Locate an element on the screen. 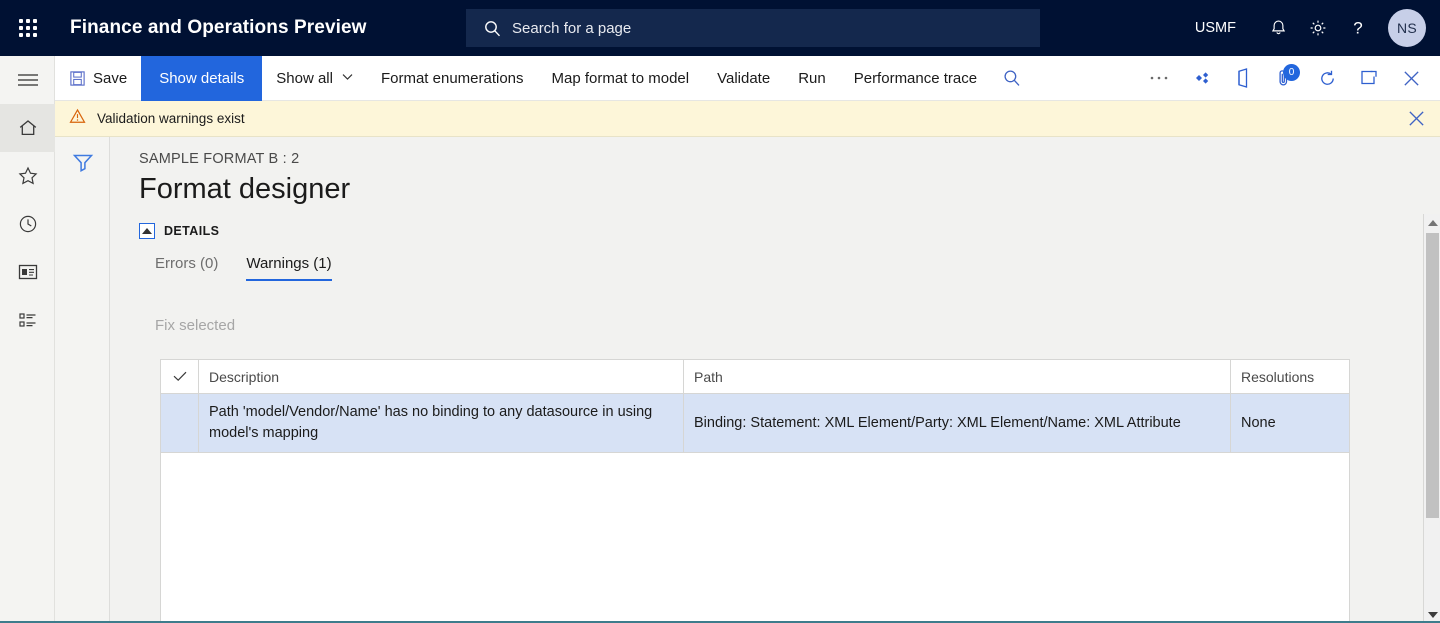  performance-trace-button: Performance trace is located at coordinates (915, 78).